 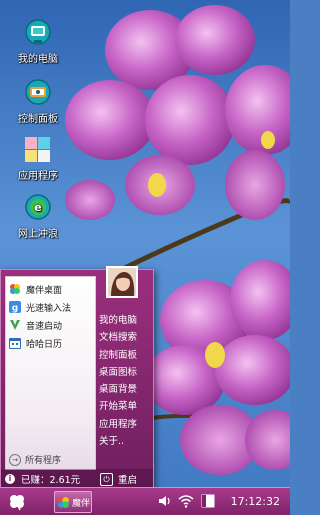 What do you see at coordinates (255, 501) in the screenshot?
I see `taskbar-clock: 17:12:32` at bounding box center [255, 501].